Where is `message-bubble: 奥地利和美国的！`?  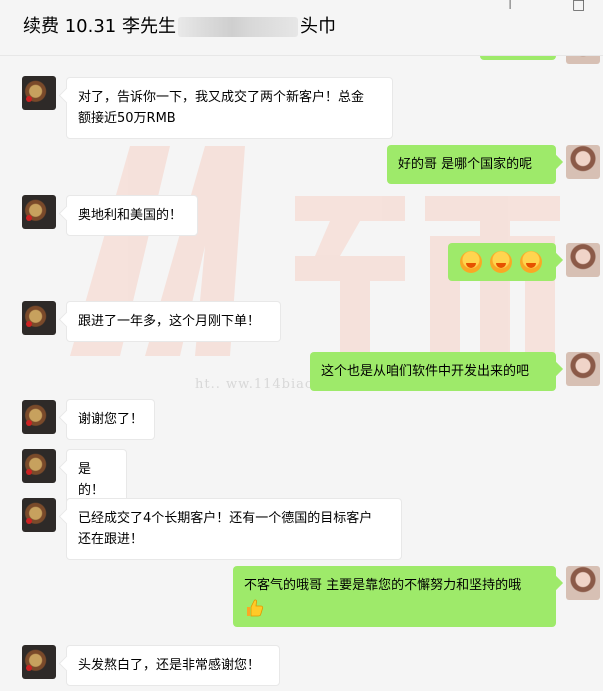 message-bubble: 奥地利和美国的！ is located at coordinates (132, 215).